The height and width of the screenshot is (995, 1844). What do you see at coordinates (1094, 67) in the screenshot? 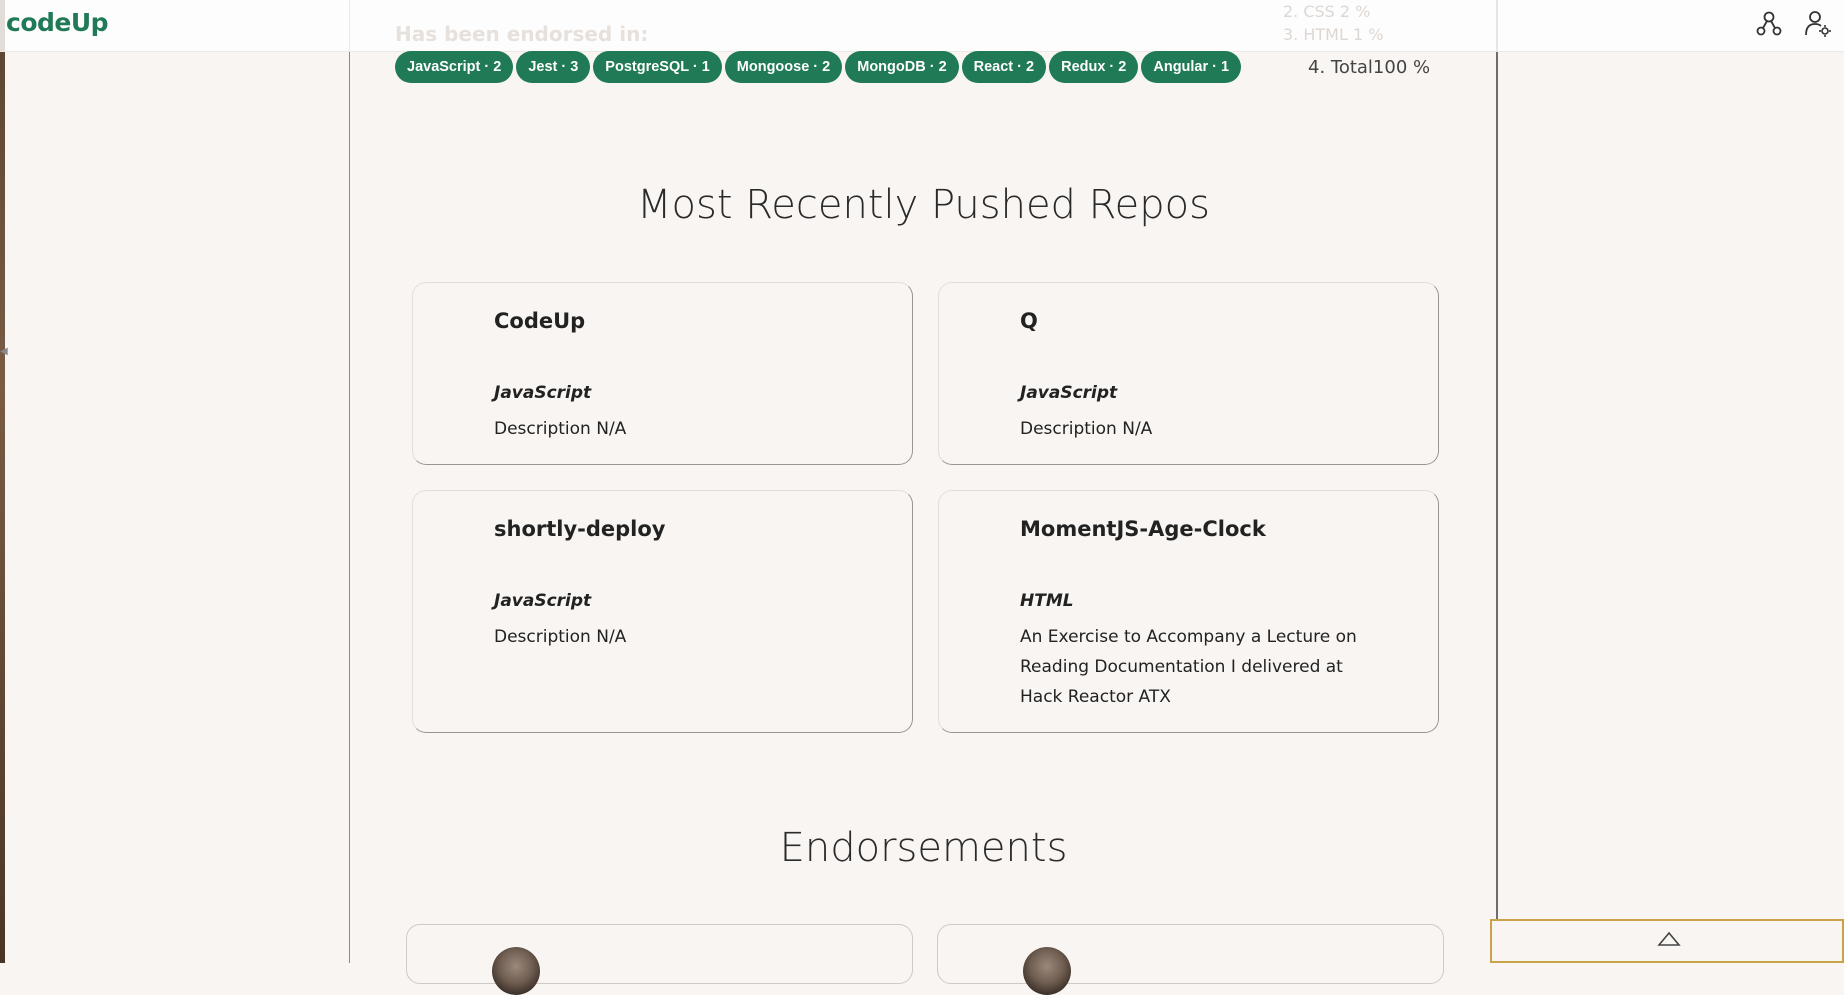
I see `skill-badge: Redux · 2` at bounding box center [1094, 67].